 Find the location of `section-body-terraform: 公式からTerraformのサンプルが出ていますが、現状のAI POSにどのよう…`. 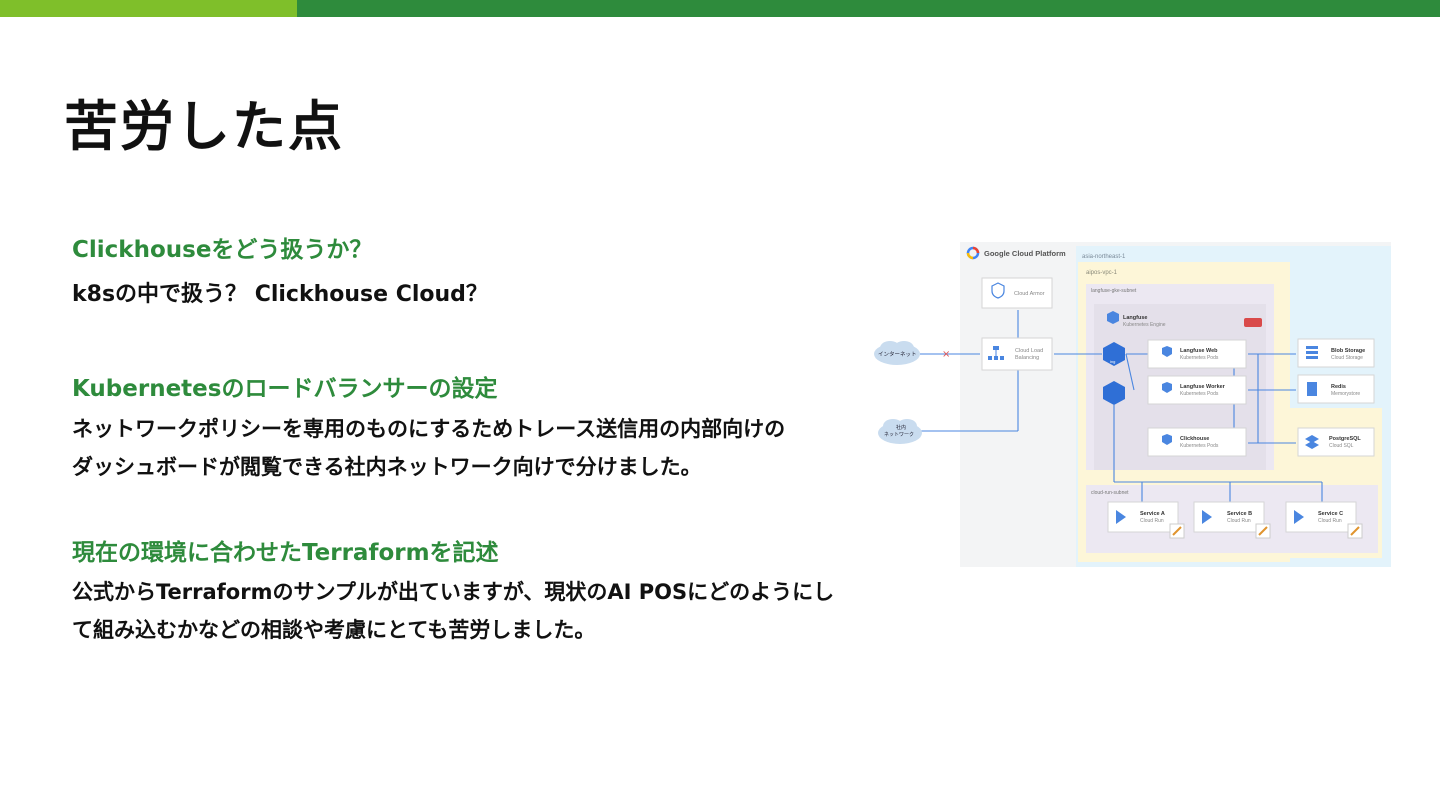

section-body-terraform: 公式からTerraformのサンプルが出ていますが、現状のAI POSにどのよう… is located at coordinates (462, 611).